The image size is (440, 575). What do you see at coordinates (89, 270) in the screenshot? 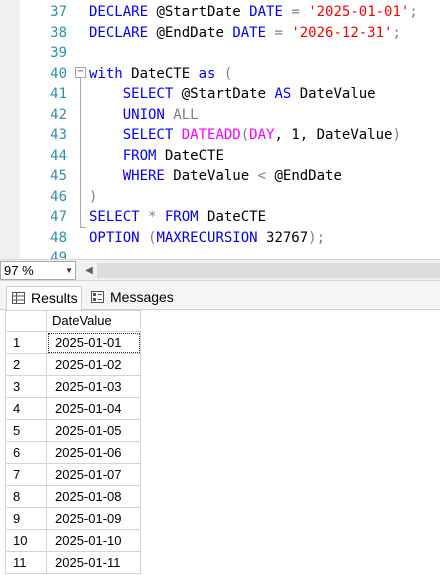
I see `scroll-left-icon: ◀` at bounding box center [89, 270].